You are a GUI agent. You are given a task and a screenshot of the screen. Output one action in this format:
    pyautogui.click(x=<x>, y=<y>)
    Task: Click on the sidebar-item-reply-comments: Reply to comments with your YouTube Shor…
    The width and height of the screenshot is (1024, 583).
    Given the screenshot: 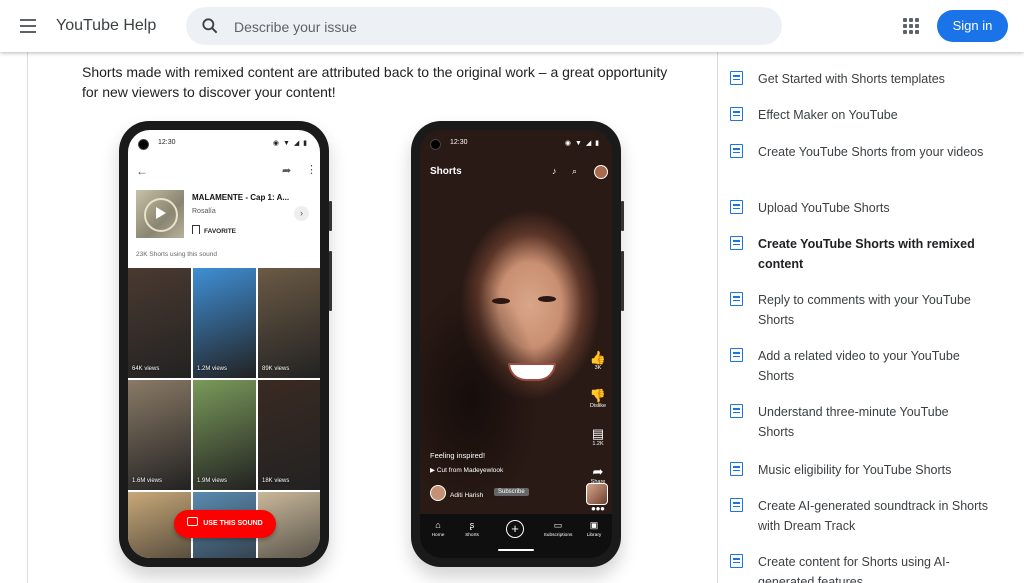 What is the action you would take?
    pyautogui.click(x=859, y=310)
    